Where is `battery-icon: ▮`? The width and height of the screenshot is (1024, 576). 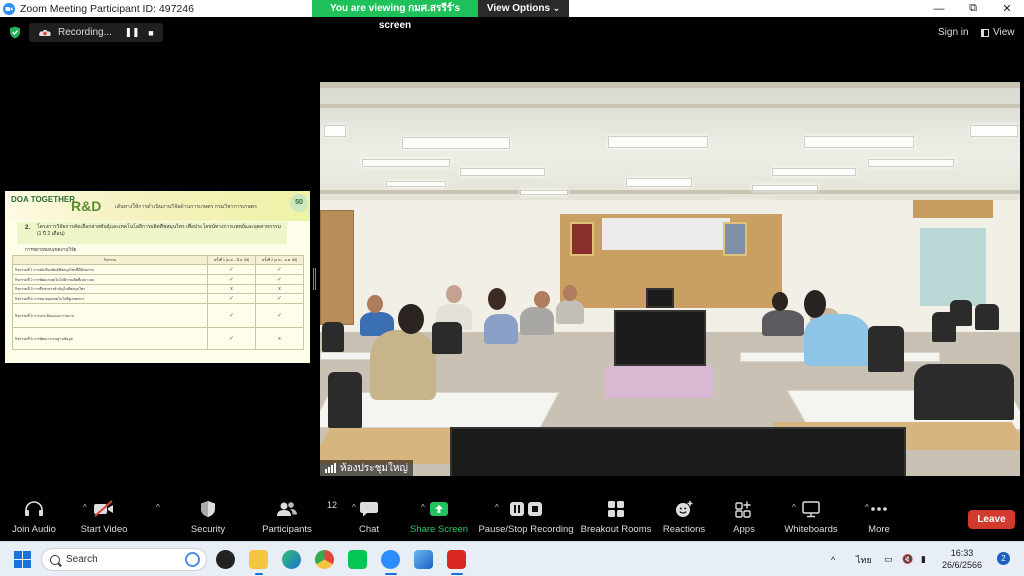 battery-icon: ▮ is located at coordinates (923, 559).